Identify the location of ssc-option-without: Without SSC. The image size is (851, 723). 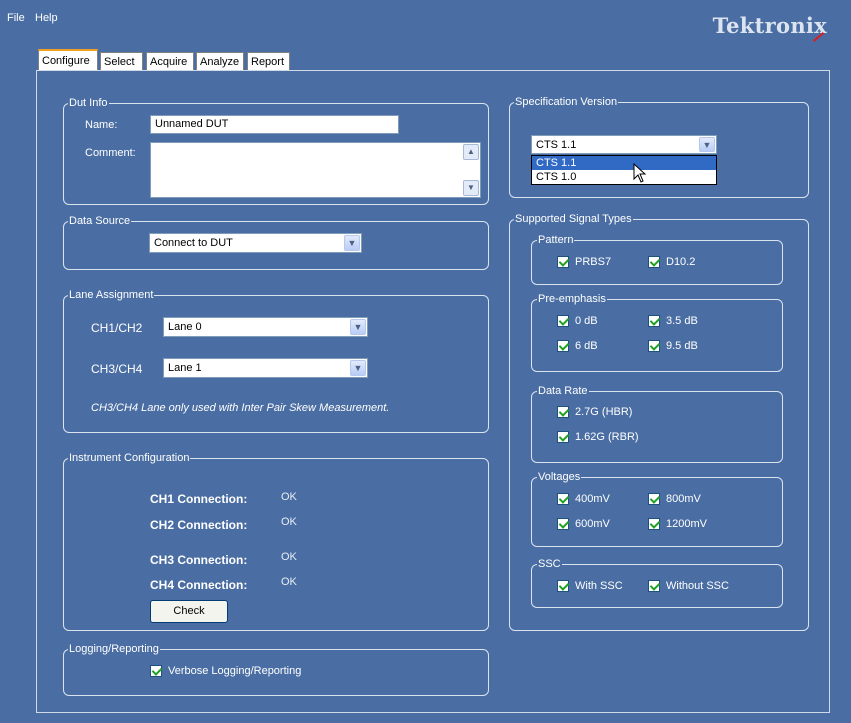
(688, 586).